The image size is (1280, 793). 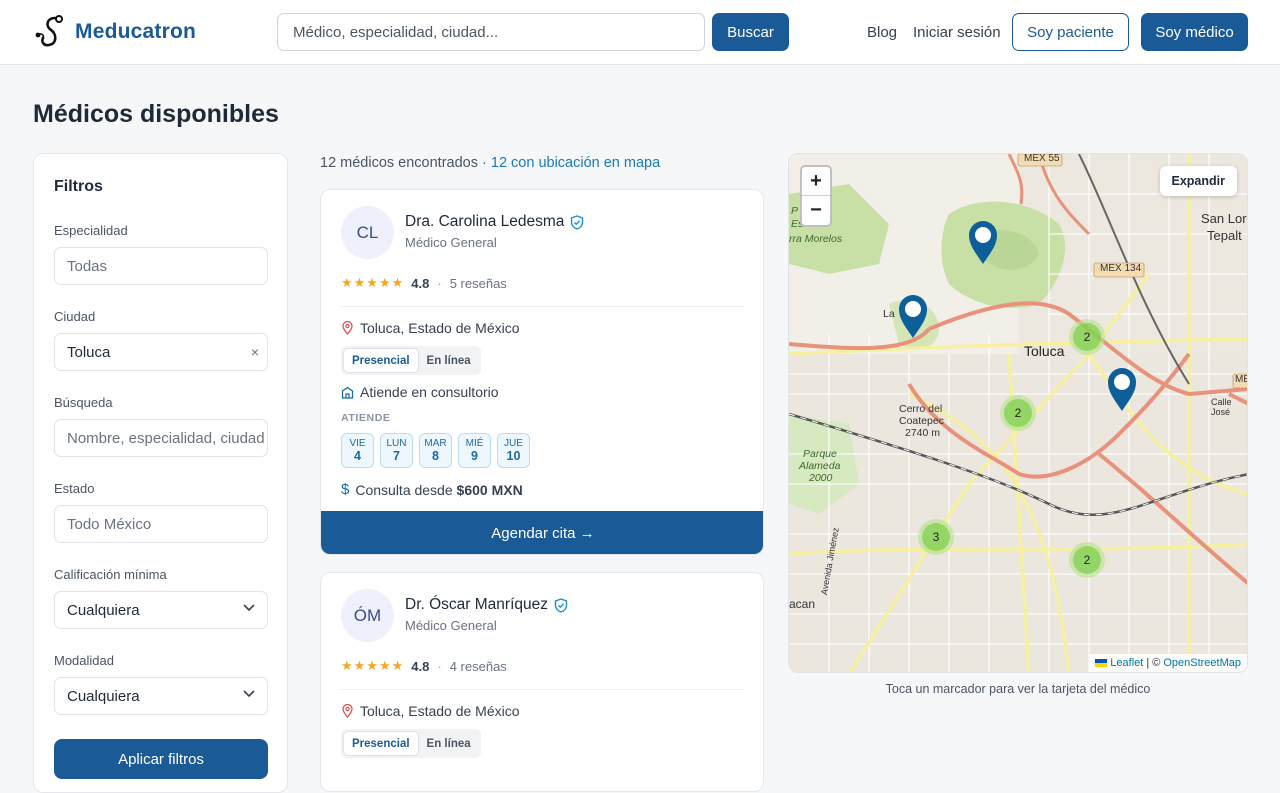 I want to click on mode-toggle: Presencial En línea, so click(x=411, y=743).